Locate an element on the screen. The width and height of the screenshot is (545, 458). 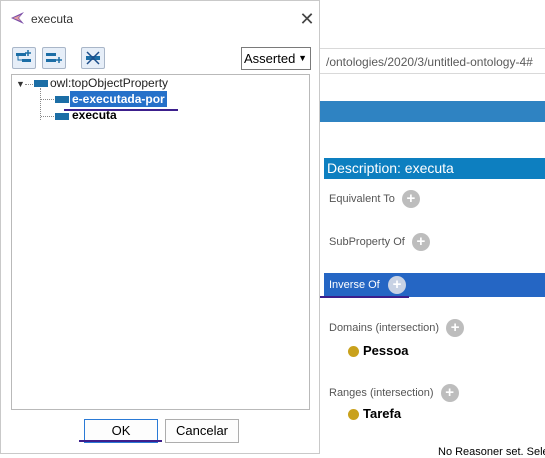
add-subproperty-icon is located at coordinates (23, 56).